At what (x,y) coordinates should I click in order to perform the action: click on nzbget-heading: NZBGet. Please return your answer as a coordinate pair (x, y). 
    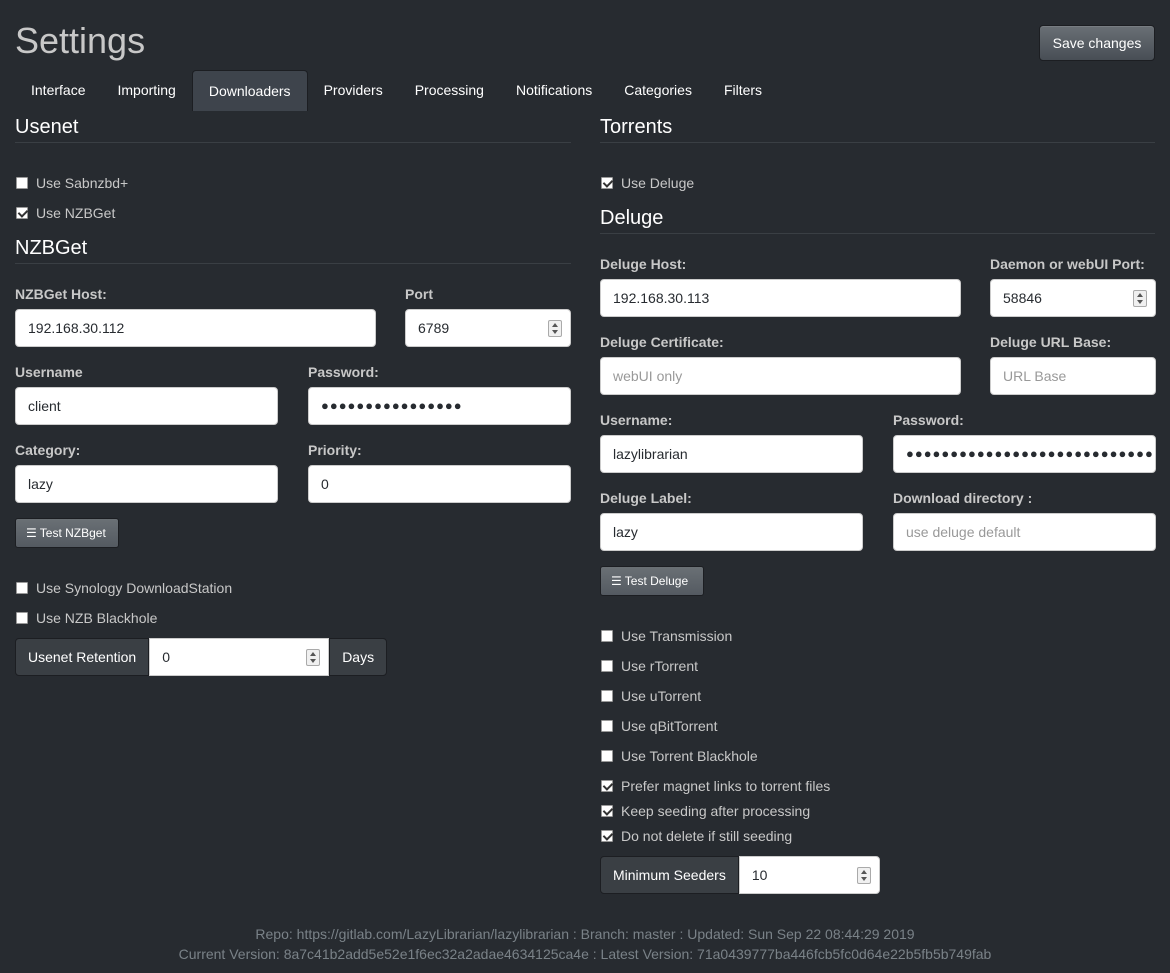
    Looking at the image, I should click on (51, 248).